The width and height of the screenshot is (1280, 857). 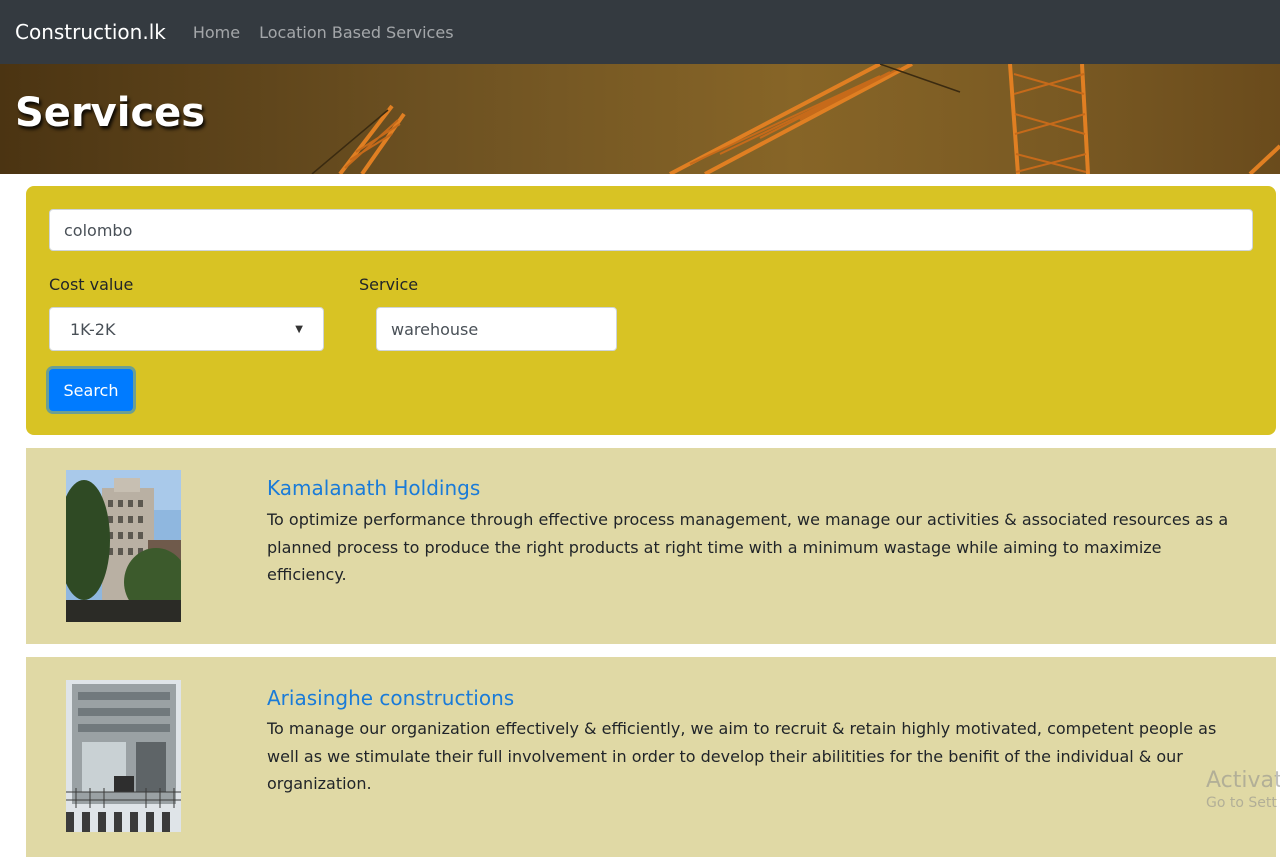 What do you see at coordinates (1243, 780) in the screenshot?
I see `watermark-line-1: Activate` at bounding box center [1243, 780].